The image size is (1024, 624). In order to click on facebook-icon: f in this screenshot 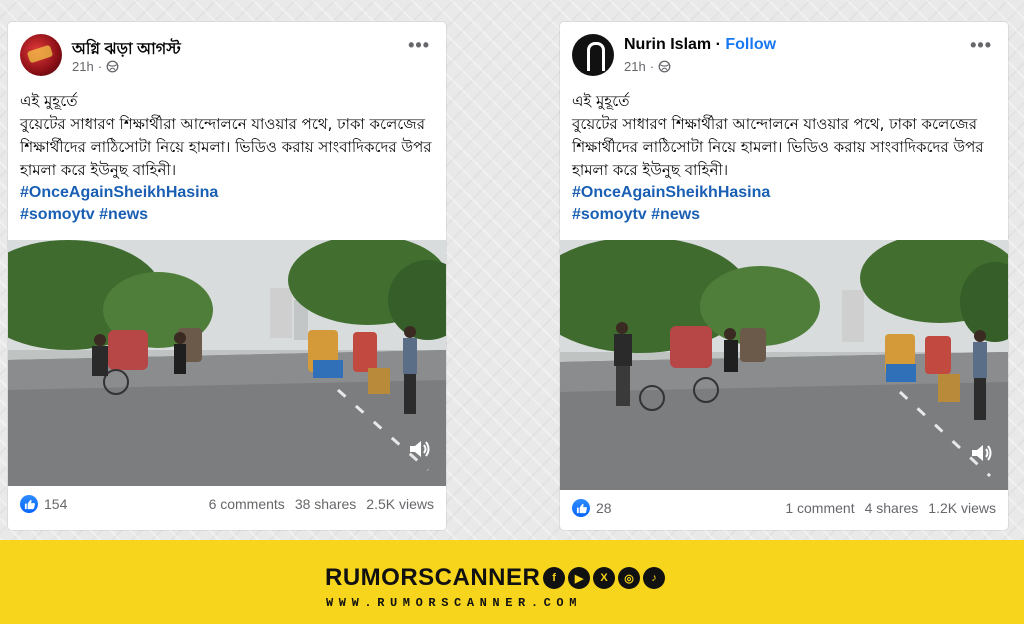, I will do `click(554, 578)`.